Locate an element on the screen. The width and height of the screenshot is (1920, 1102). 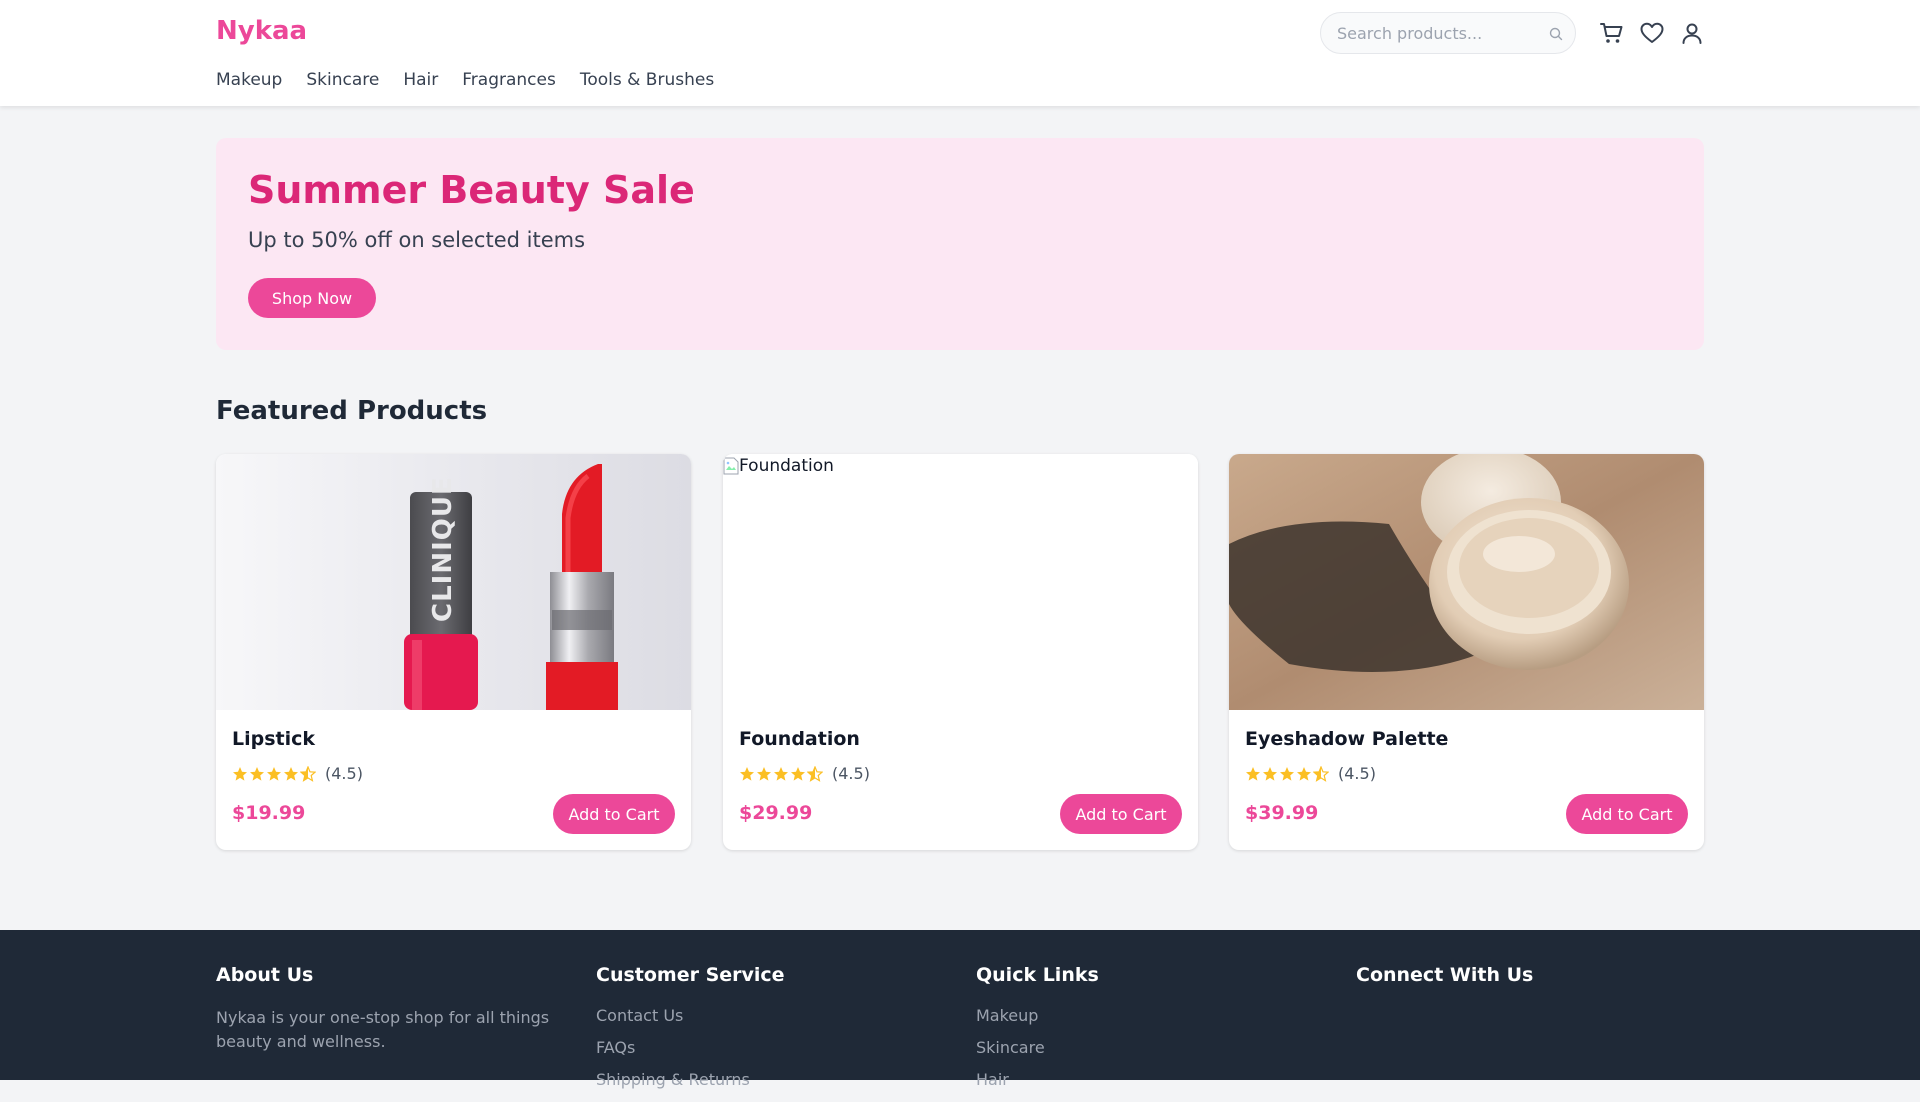
product-image-foundation: Foundation is located at coordinates (960, 582).